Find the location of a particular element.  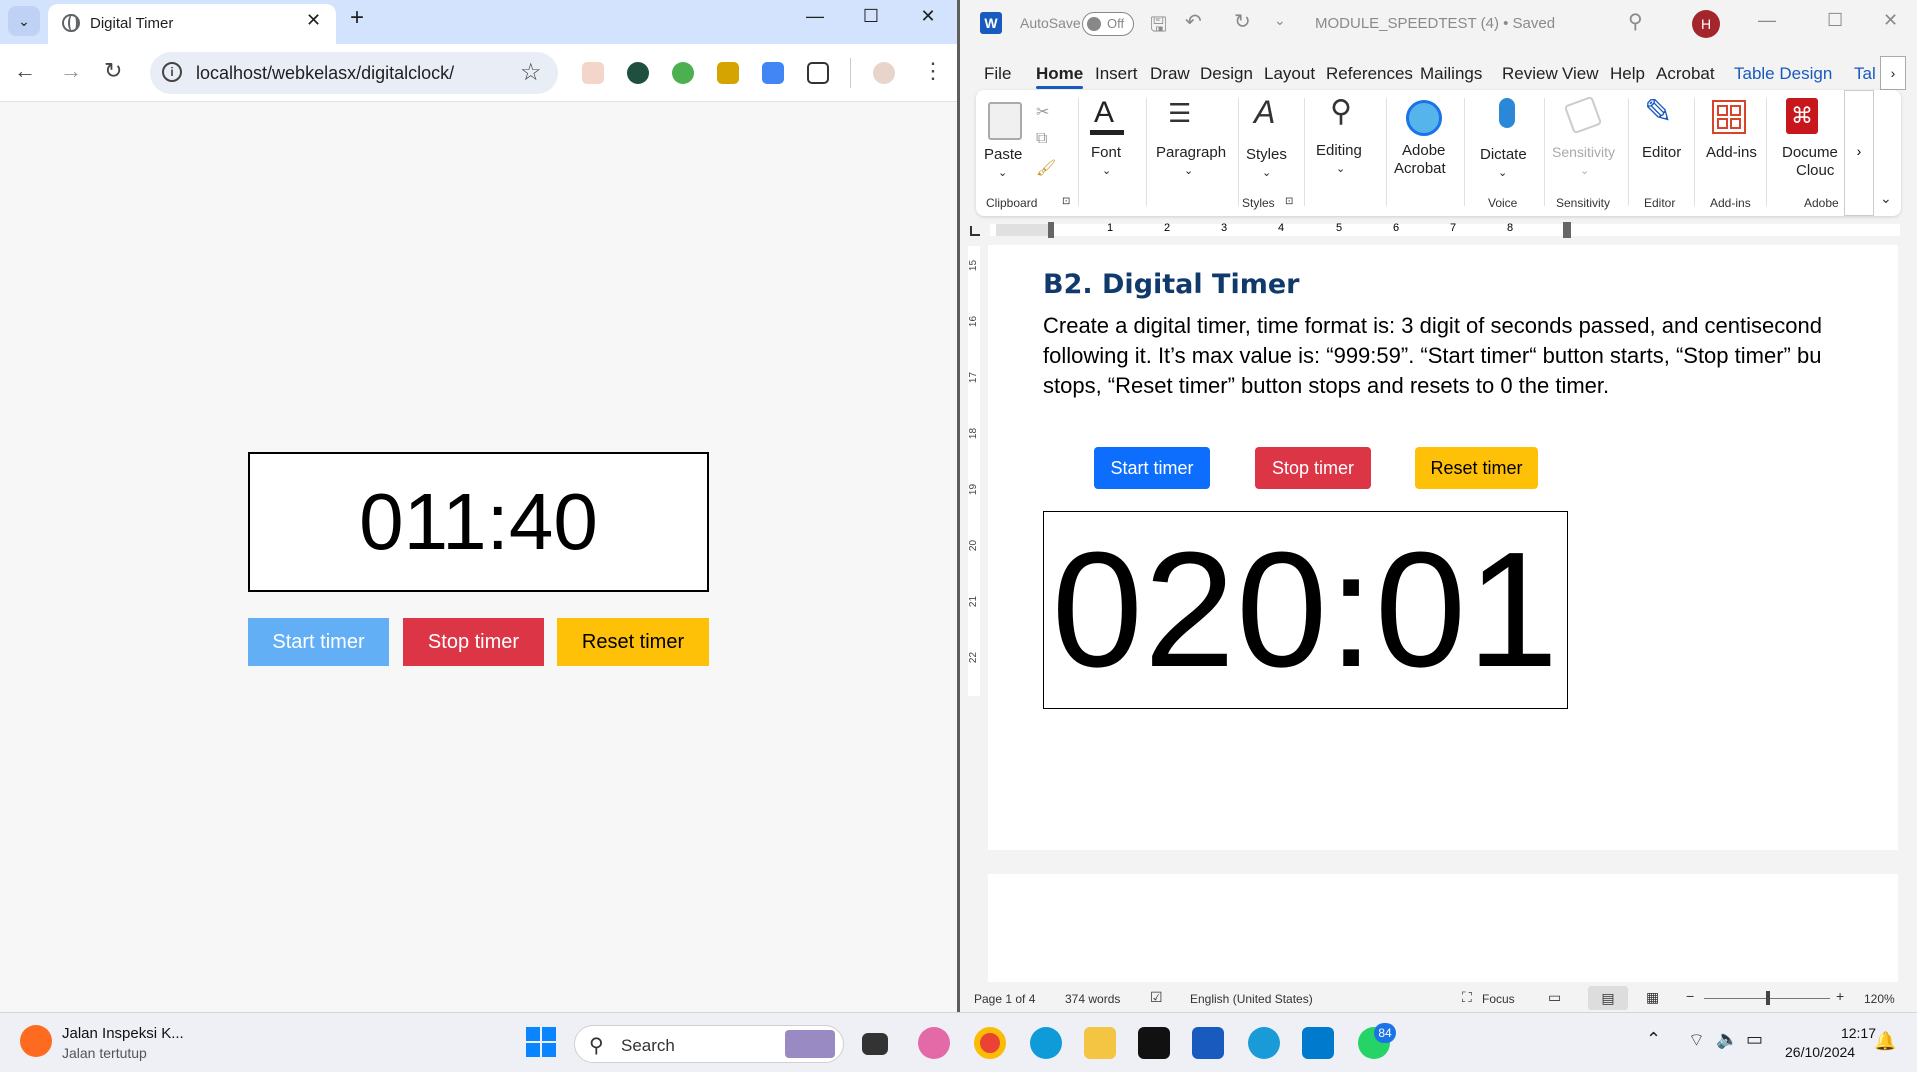

editing-label: Editing is located at coordinates (1339, 150).